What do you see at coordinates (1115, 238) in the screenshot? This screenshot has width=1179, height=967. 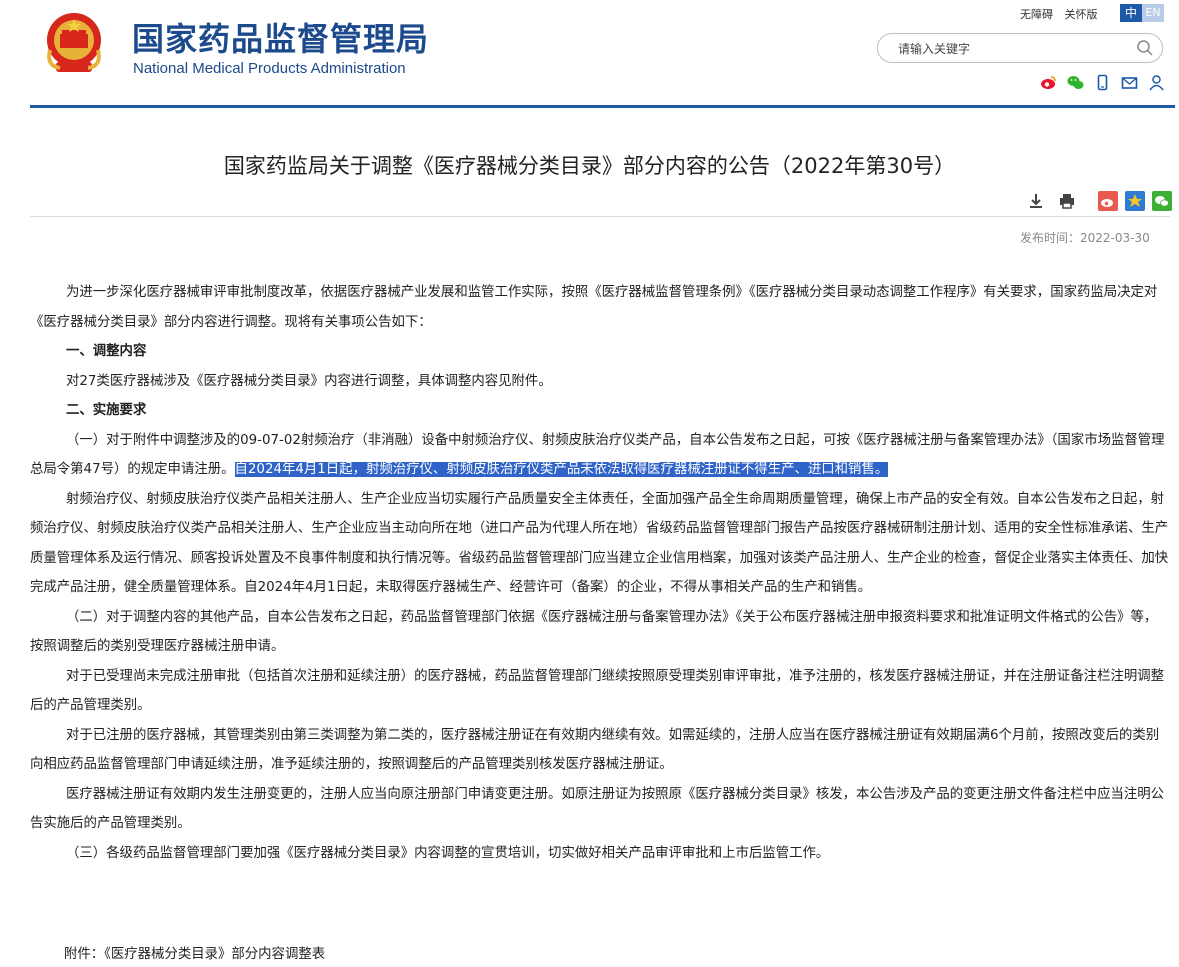 I see `publish-date-value: 2022-03-30` at bounding box center [1115, 238].